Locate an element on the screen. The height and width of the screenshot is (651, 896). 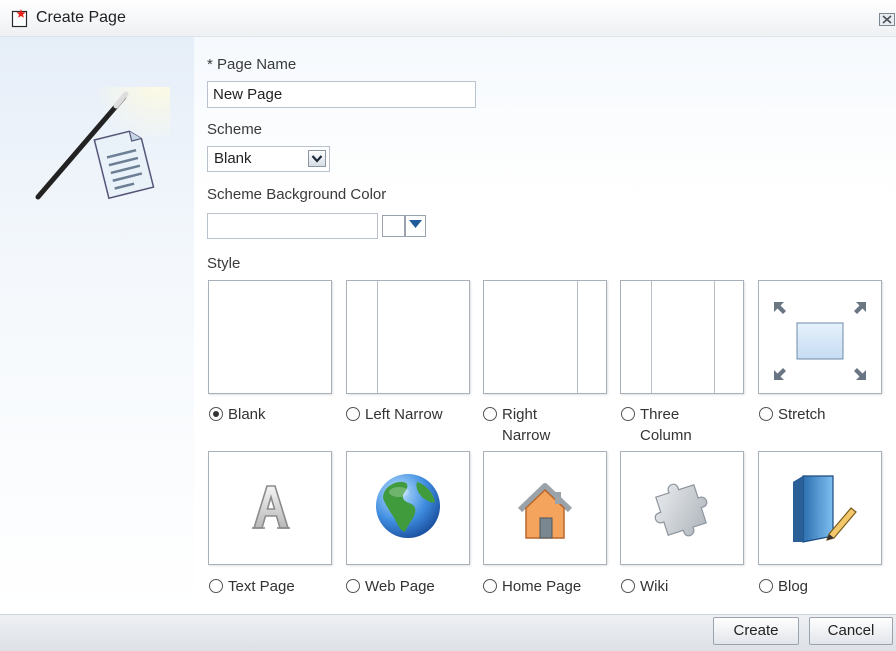
radio-three-column is located at coordinates (628, 414).